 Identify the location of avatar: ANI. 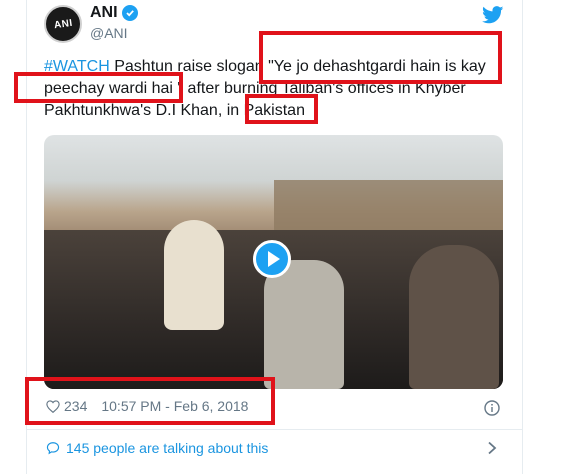
(63, 24).